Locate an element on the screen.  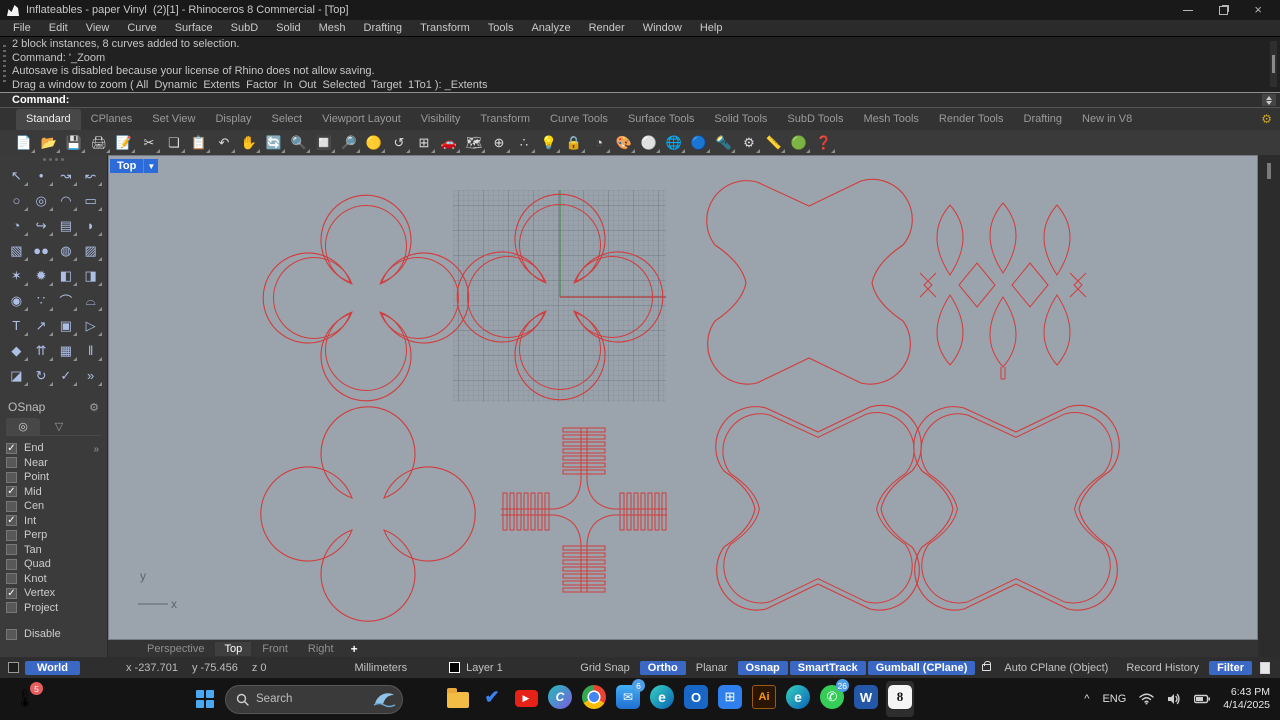
command-spinner is located at coordinates (1269, 100).